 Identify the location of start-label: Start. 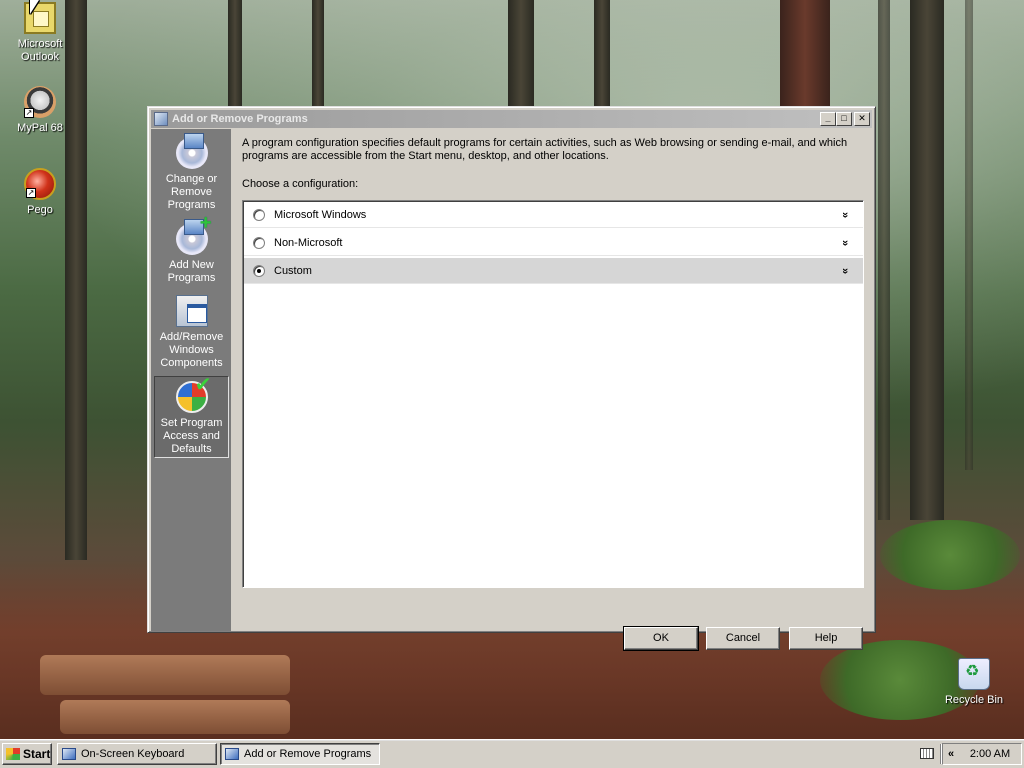
(37, 754).